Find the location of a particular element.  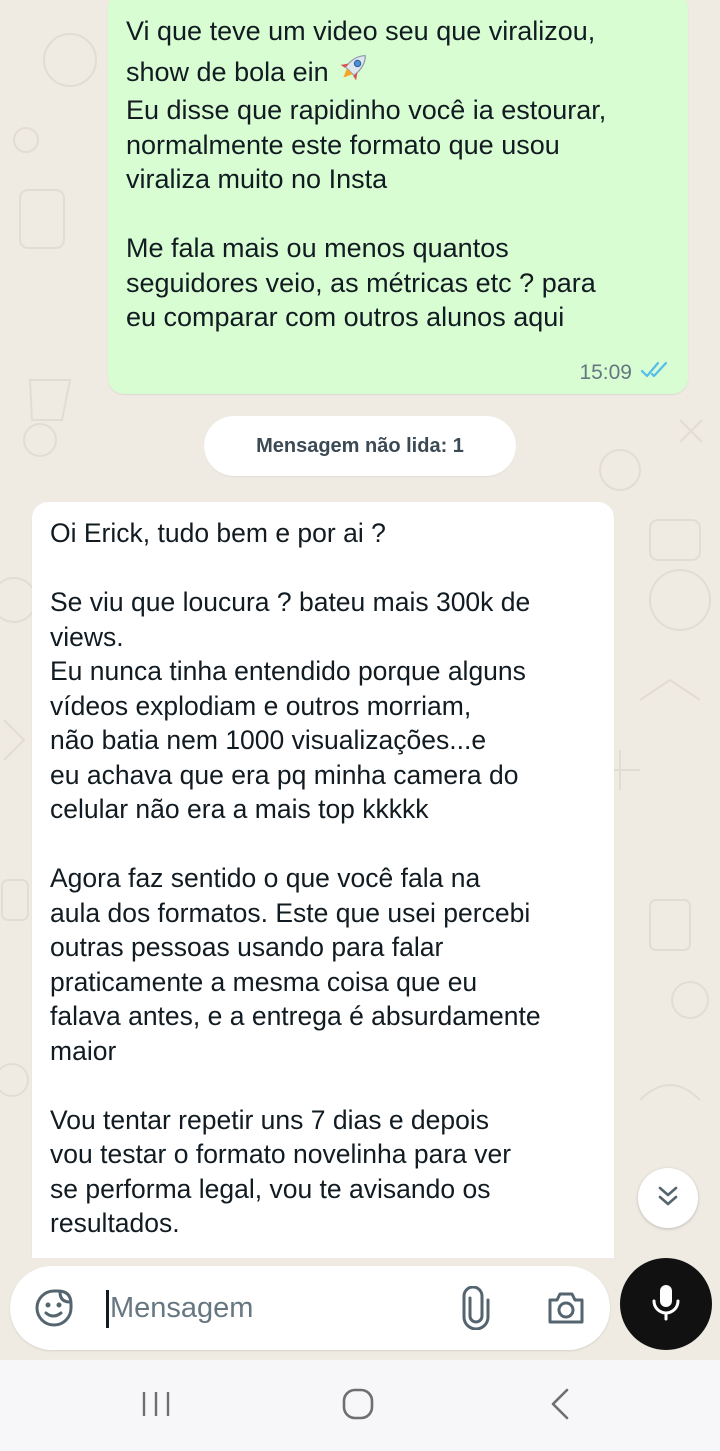

home-icon is located at coordinates (358, 1406).